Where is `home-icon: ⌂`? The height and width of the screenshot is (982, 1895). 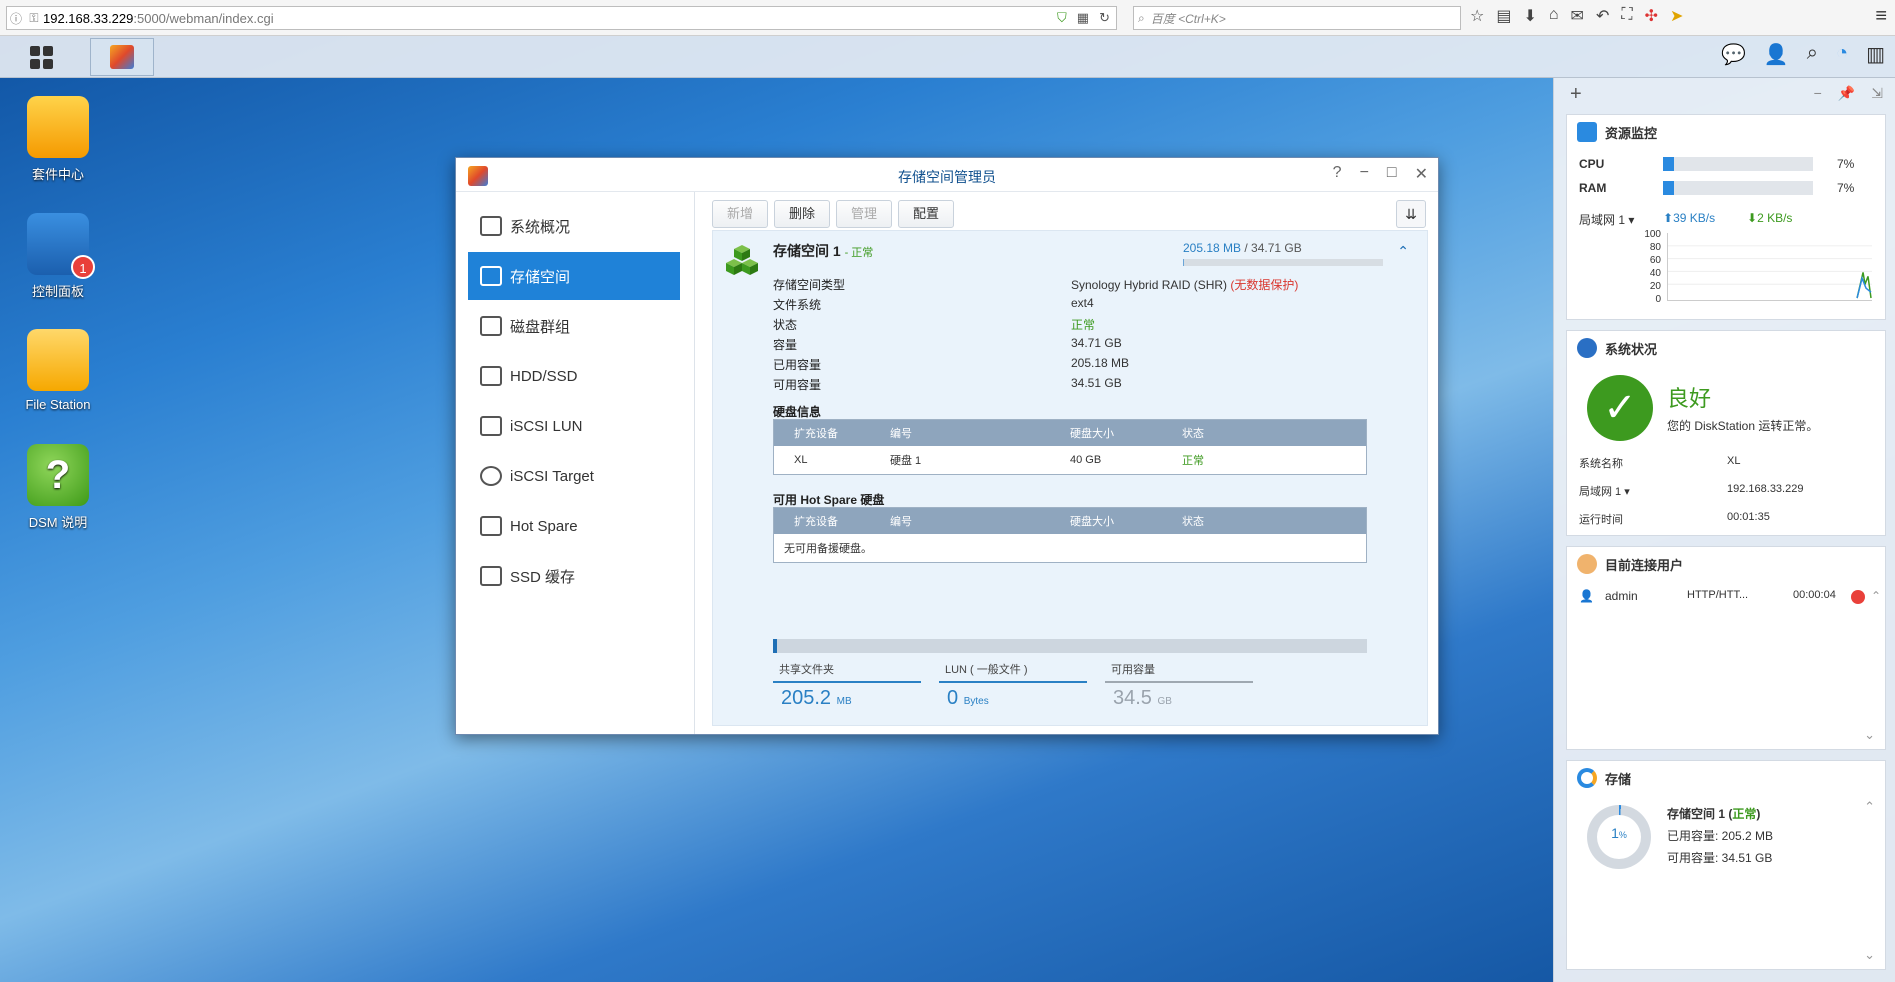
home-icon: ⌂ is located at coordinates (1554, 16).